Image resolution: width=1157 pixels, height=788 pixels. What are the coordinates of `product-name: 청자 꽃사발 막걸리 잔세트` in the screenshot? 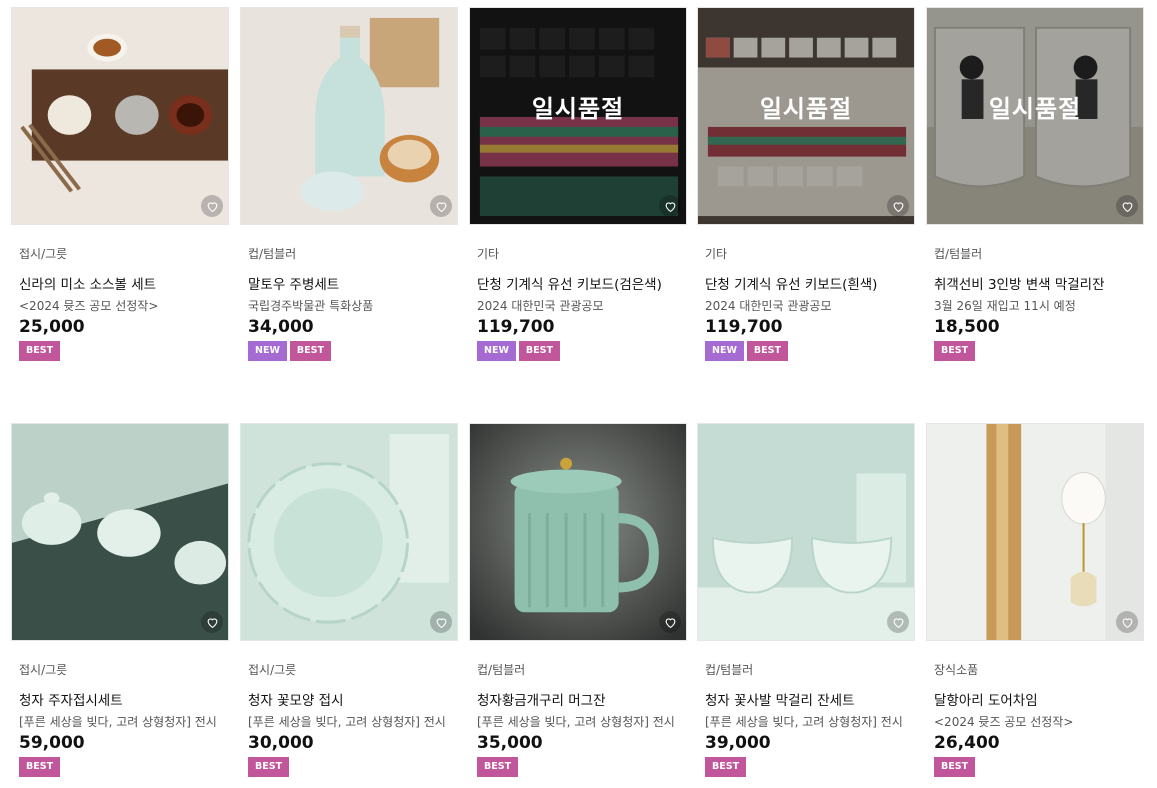 It's located at (810, 699).